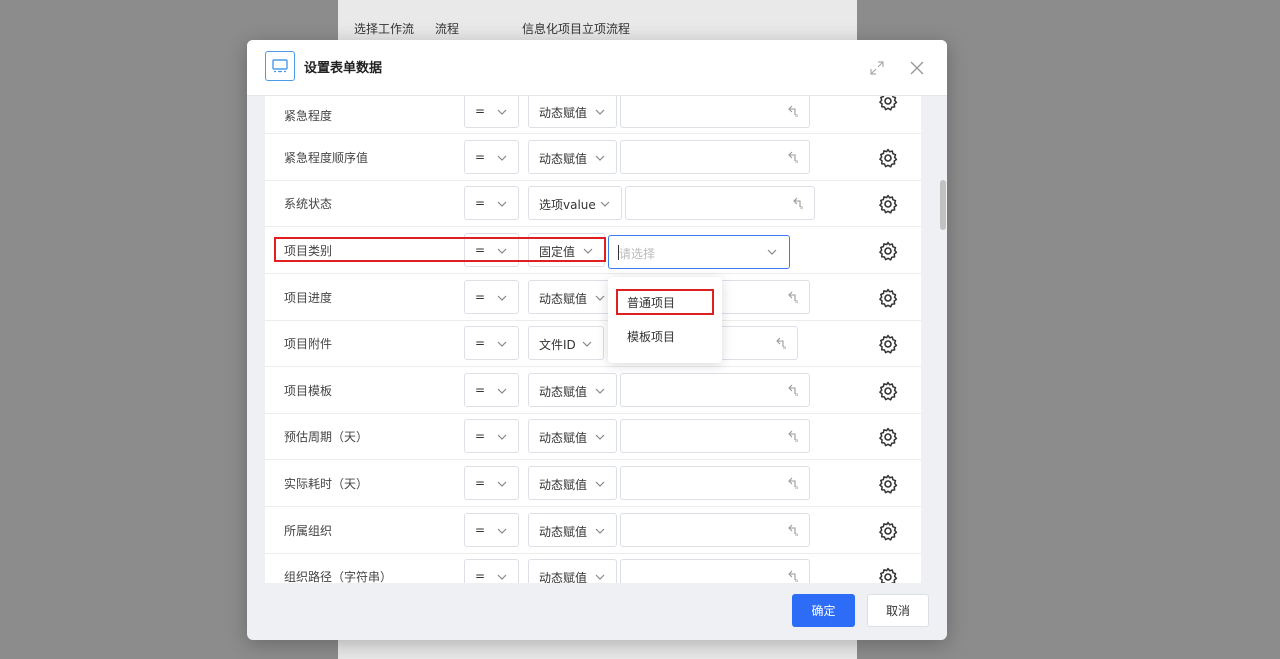  What do you see at coordinates (326, 437) in the screenshot?
I see `field-label: 预估周期（天）` at bounding box center [326, 437].